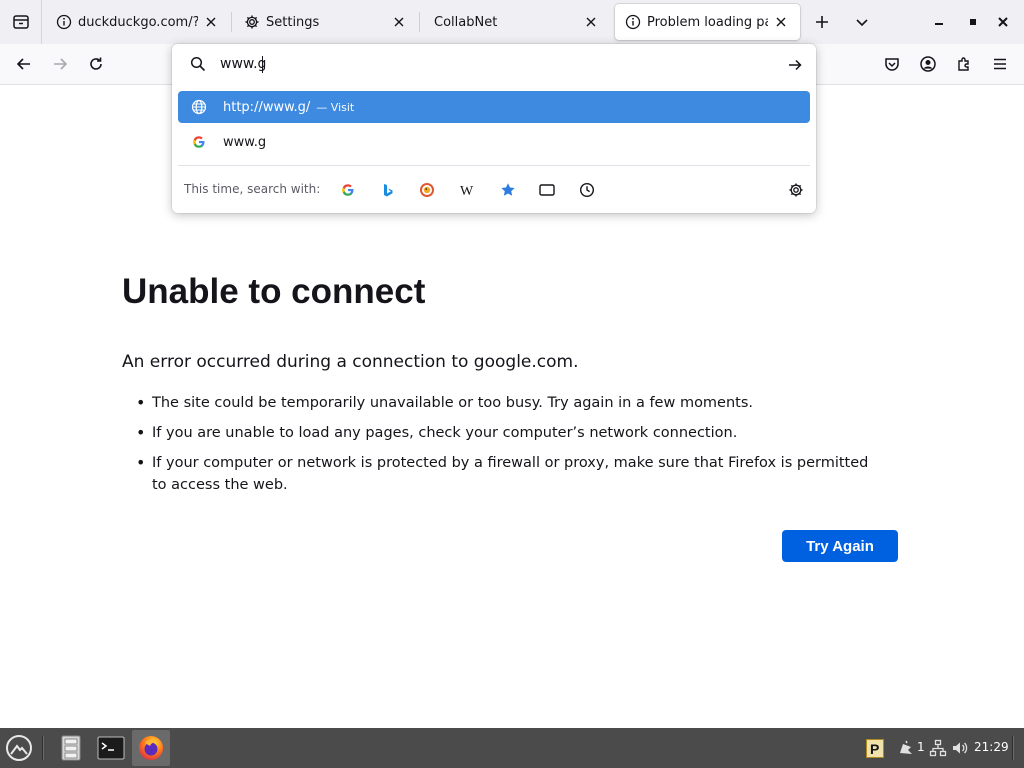  I want to click on pocket-button, so click(892, 64).